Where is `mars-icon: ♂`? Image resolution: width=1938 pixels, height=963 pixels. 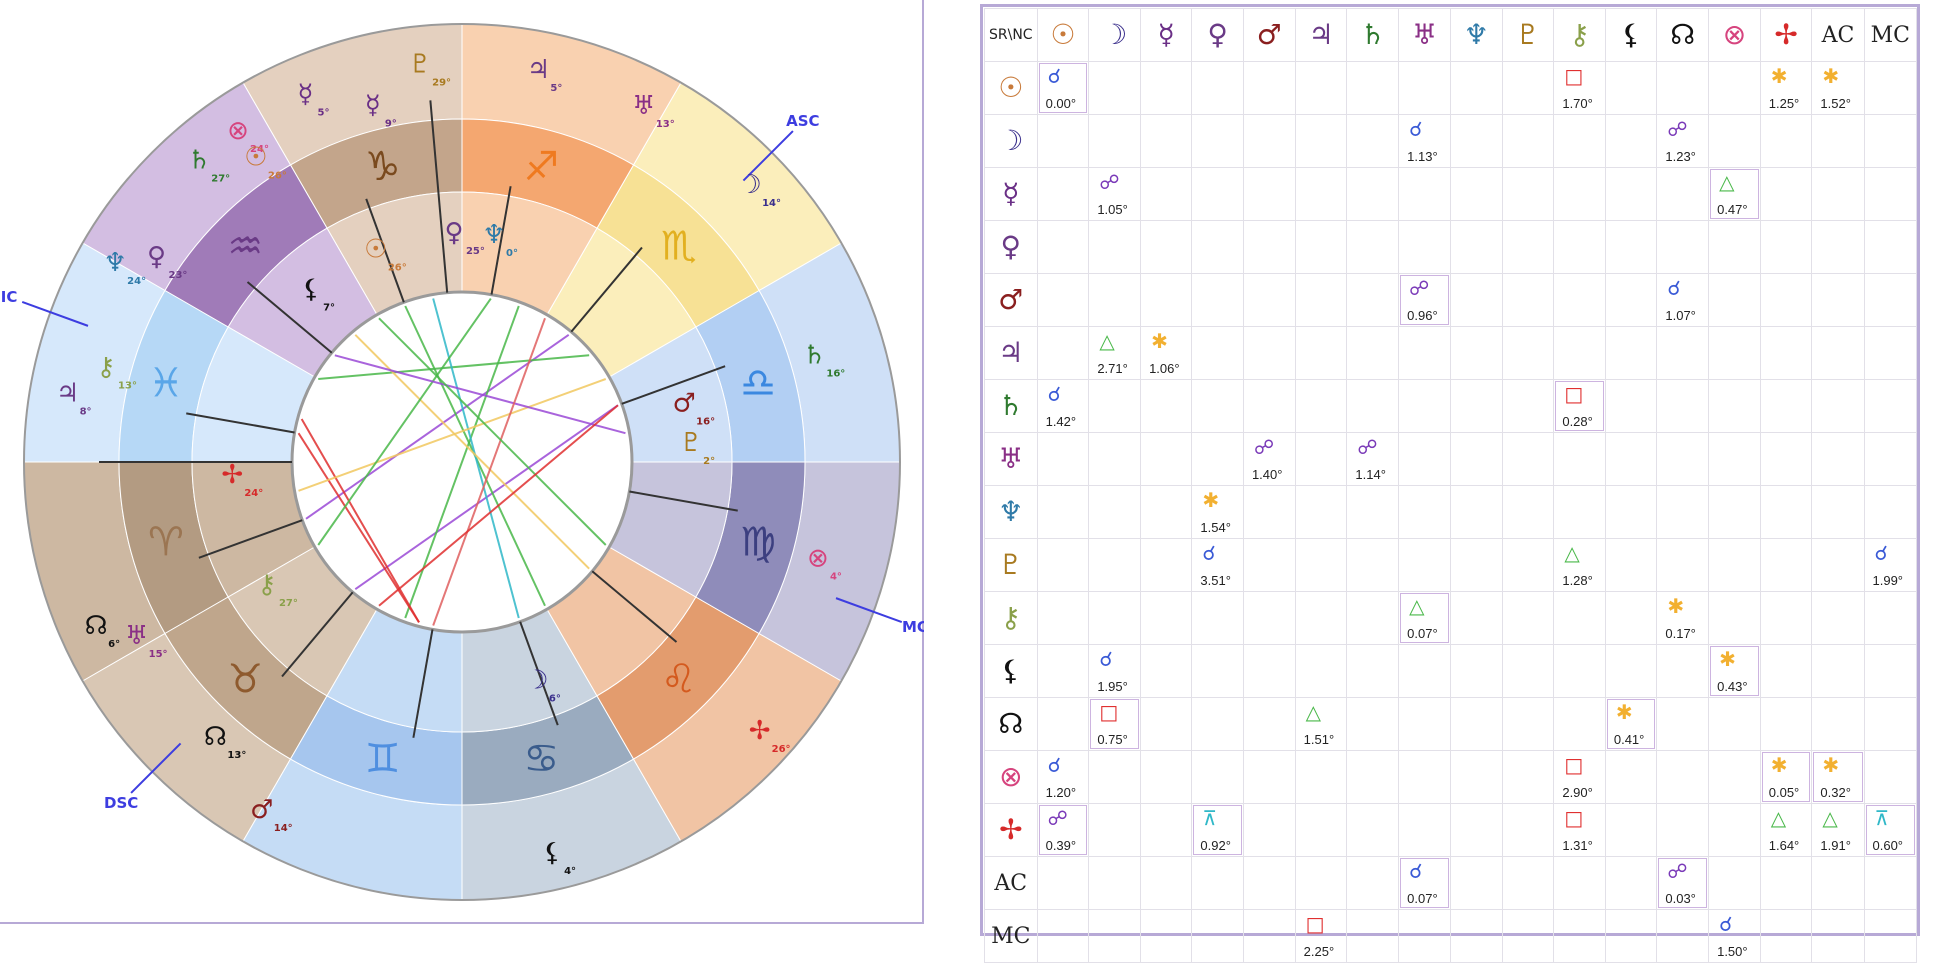 mars-icon: ♂ is located at coordinates (1011, 299).